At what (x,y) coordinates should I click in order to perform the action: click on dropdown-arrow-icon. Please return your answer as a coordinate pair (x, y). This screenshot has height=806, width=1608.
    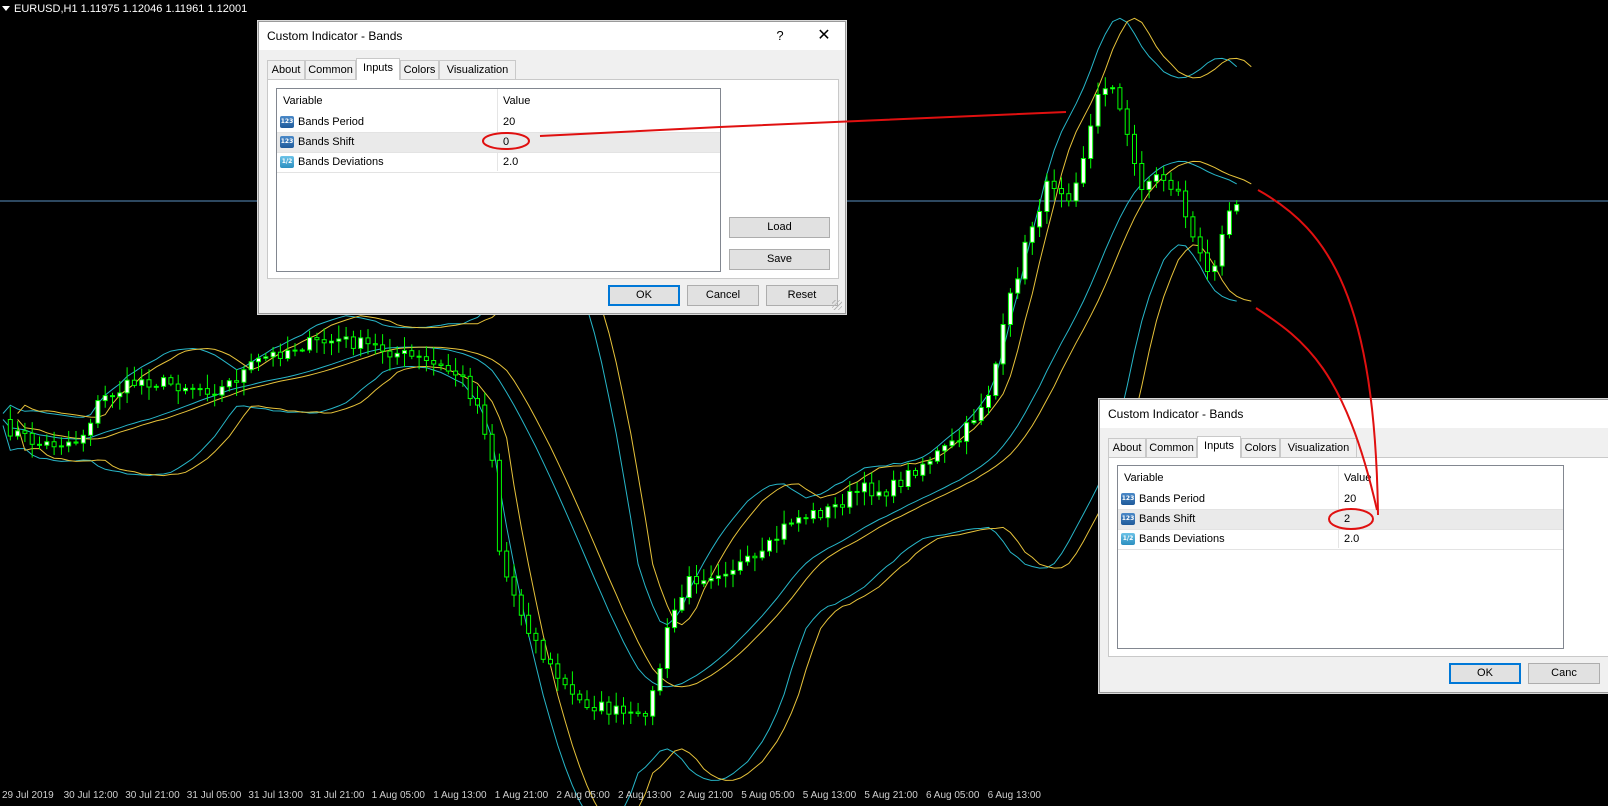
    Looking at the image, I should click on (6, 8).